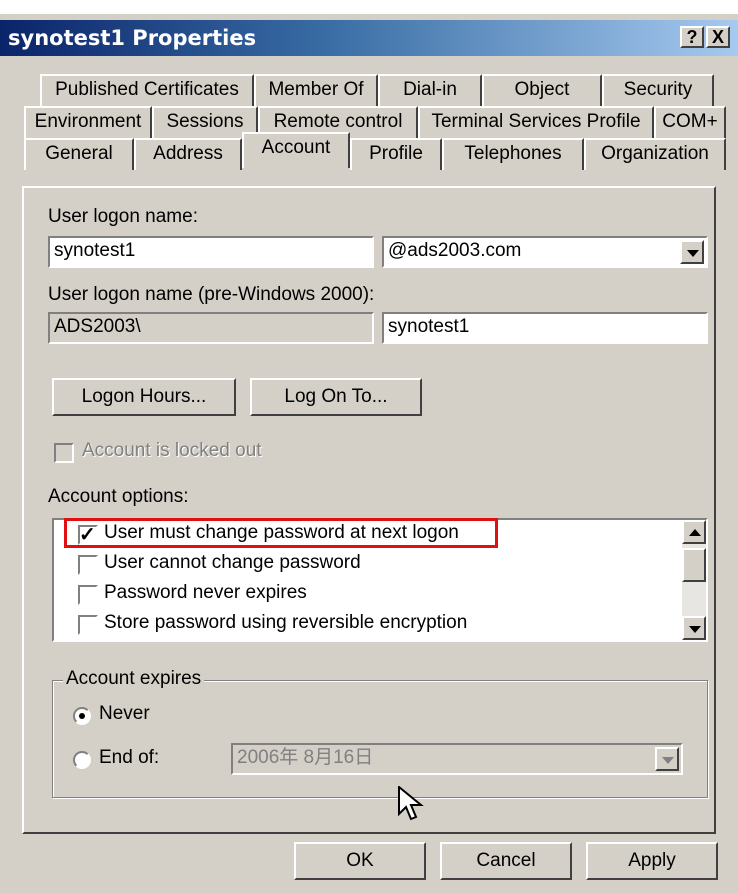 Image resolution: width=738 pixels, height=893 pixels. Describe the element at coordinates (124, 713) in the screenshot. I see `never-label: Never` at that location.